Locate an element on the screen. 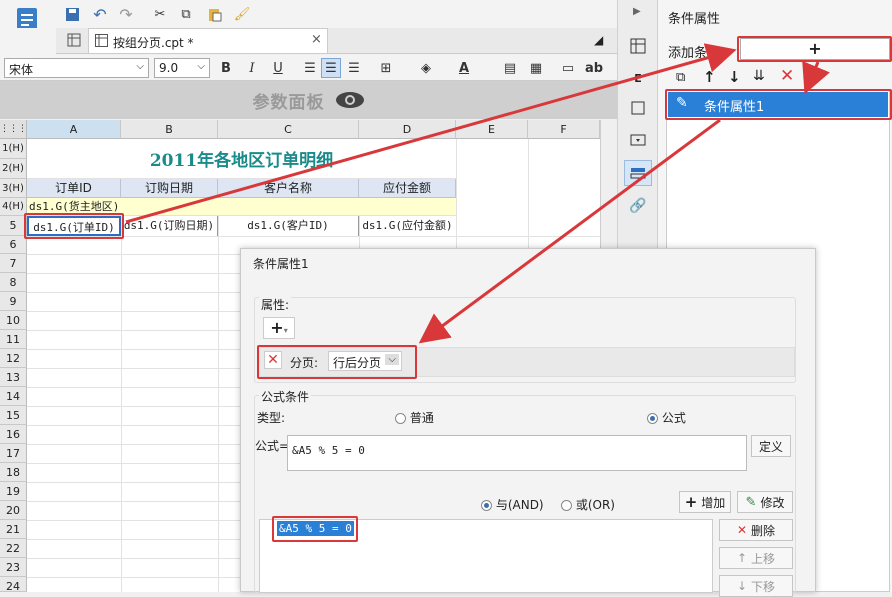  type-normal-label: 普通 is located at coordinates (421, 418).